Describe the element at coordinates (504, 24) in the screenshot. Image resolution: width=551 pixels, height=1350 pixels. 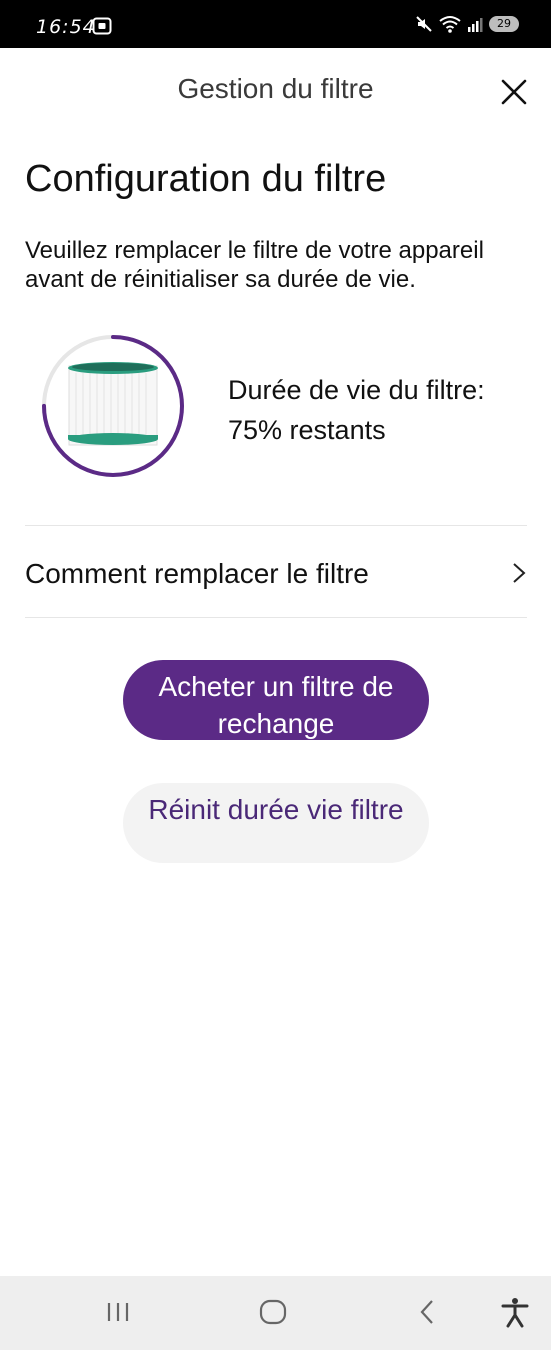
I see `battery-icon: 29` at that location.